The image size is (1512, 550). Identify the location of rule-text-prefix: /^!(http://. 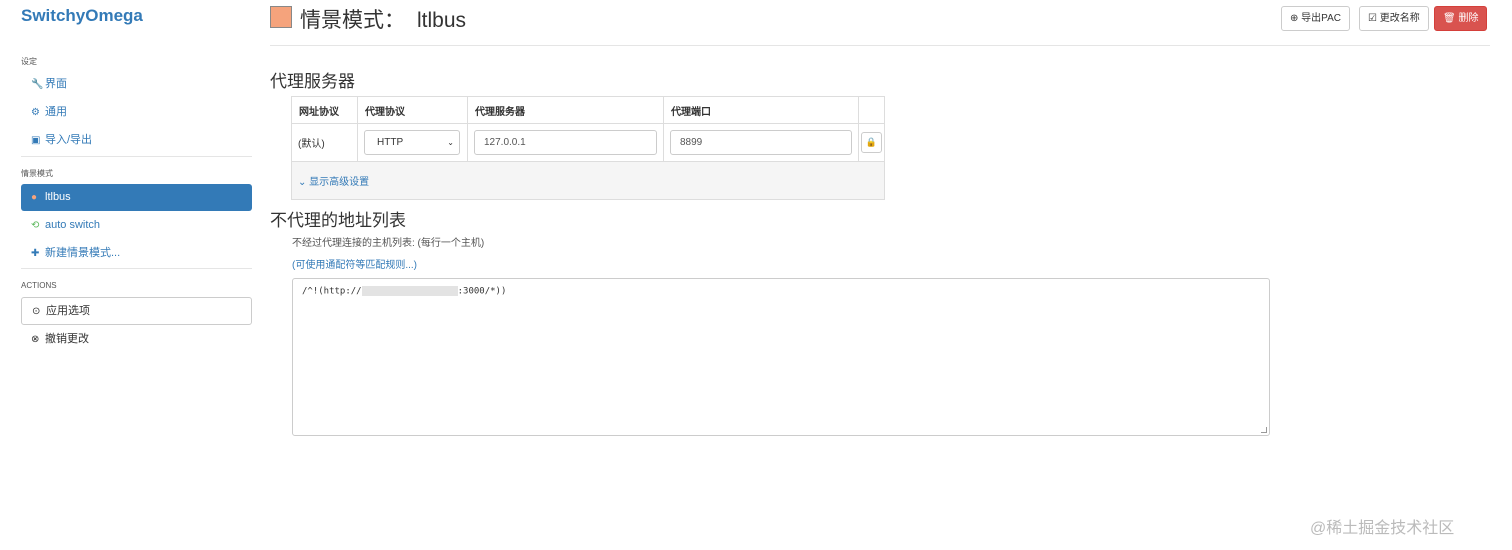
(332, 291).